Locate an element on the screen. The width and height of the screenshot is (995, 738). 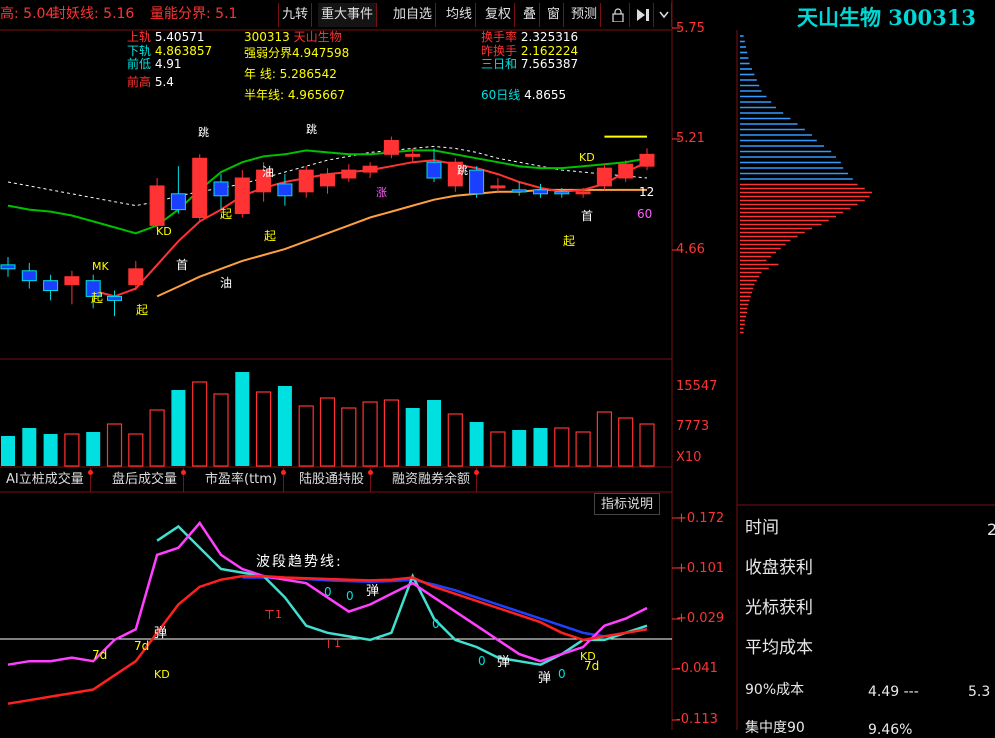
info-stock-code: 300313 天山生物 is located at coordinates (293, 37).